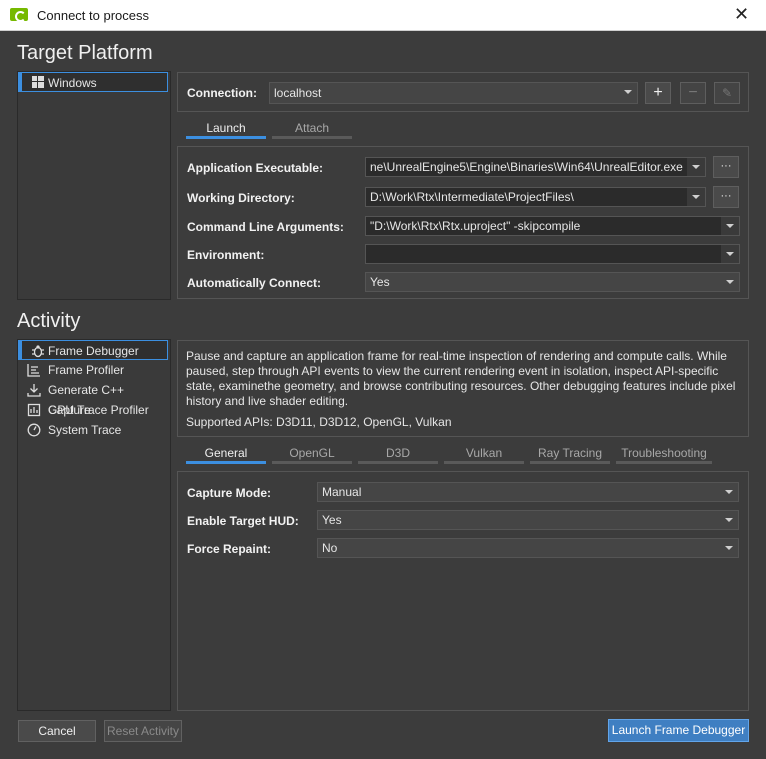 The height and width of the screenshot is (759, 766). I want to click on cmd-args-label: Command Line Arguments:, so click(265, 227).